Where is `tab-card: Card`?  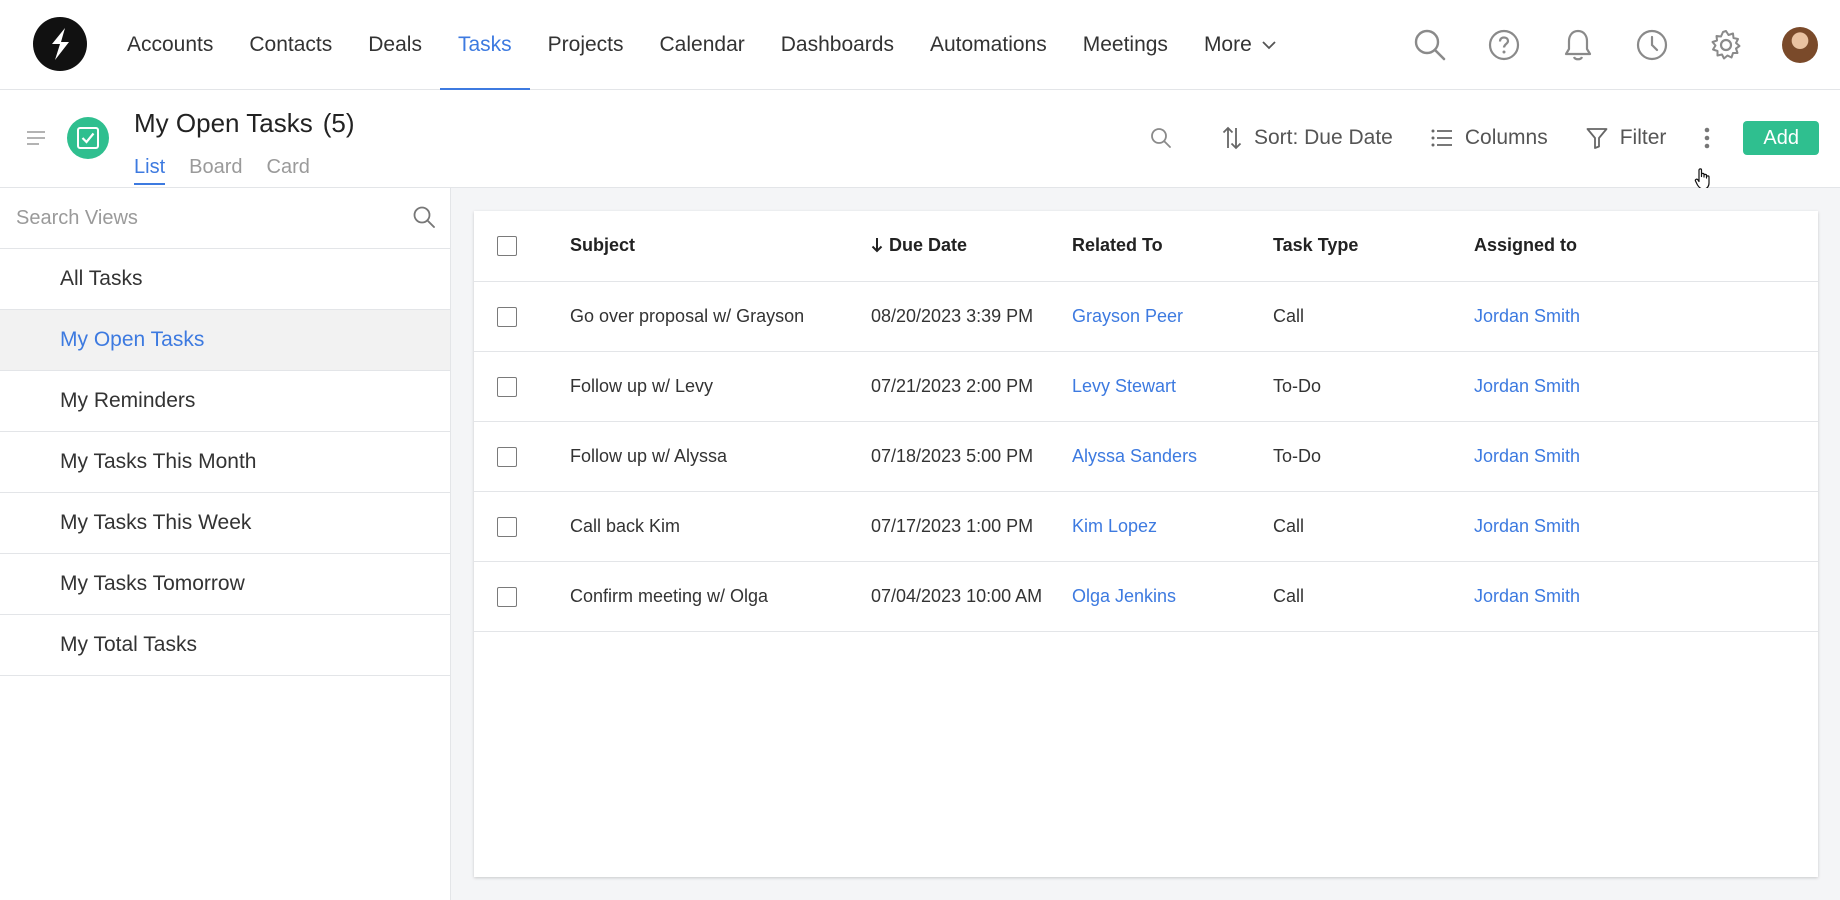 tab-card: Card is located at coordinates (288, 170).